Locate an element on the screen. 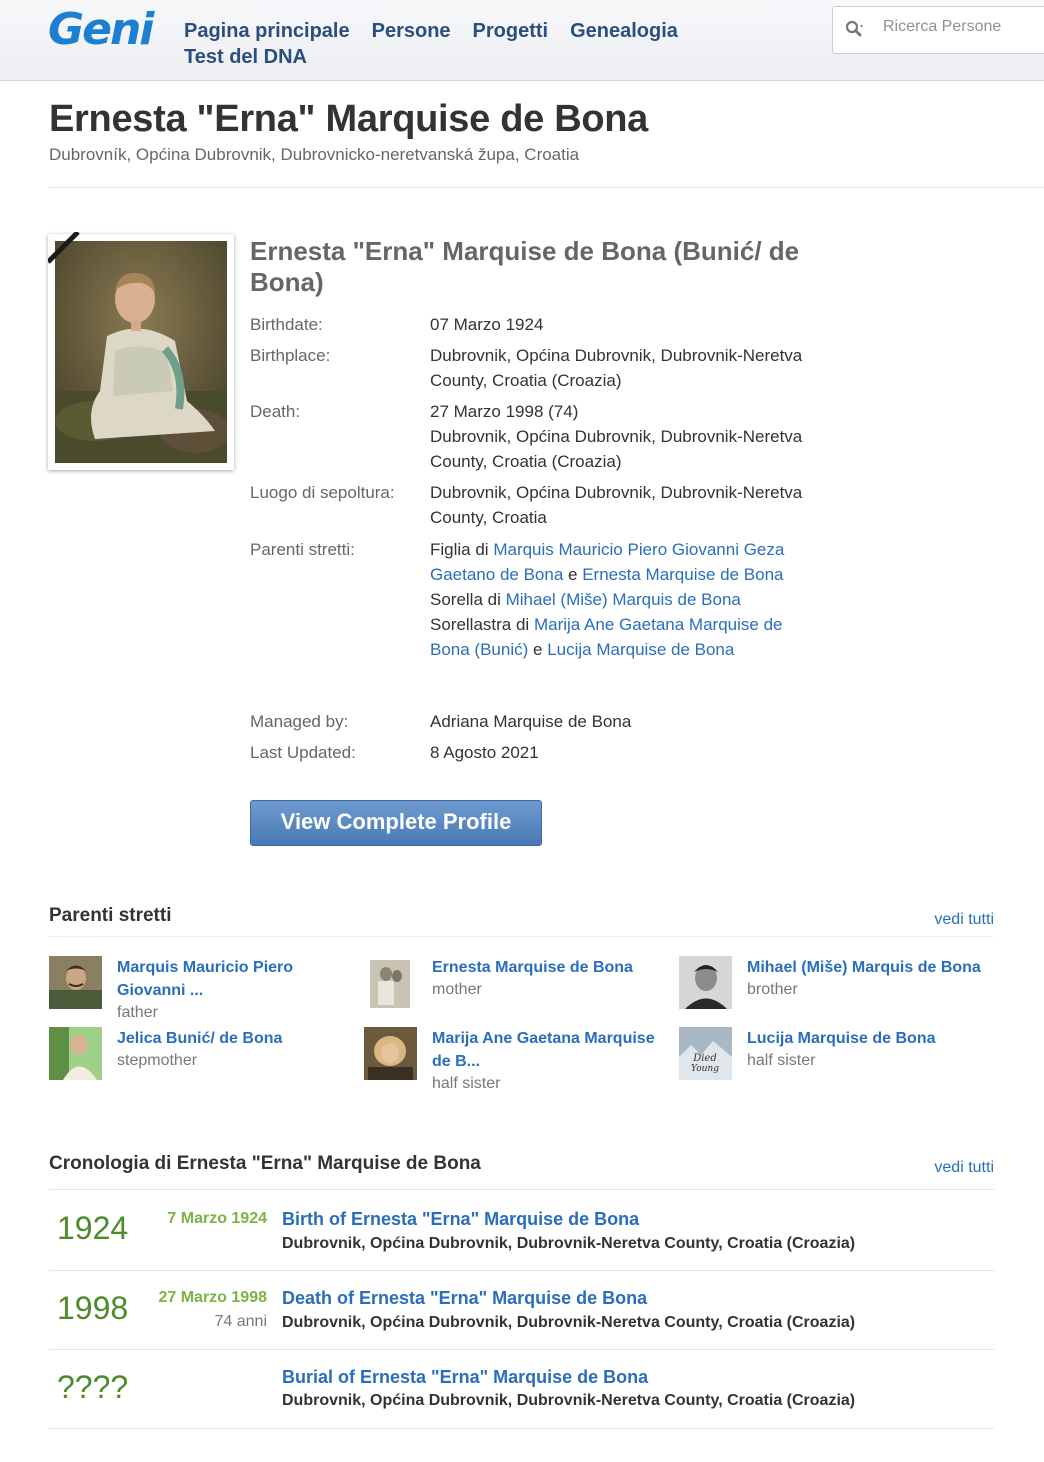  geni-logo: Geni is located at coordinates (101, 30).